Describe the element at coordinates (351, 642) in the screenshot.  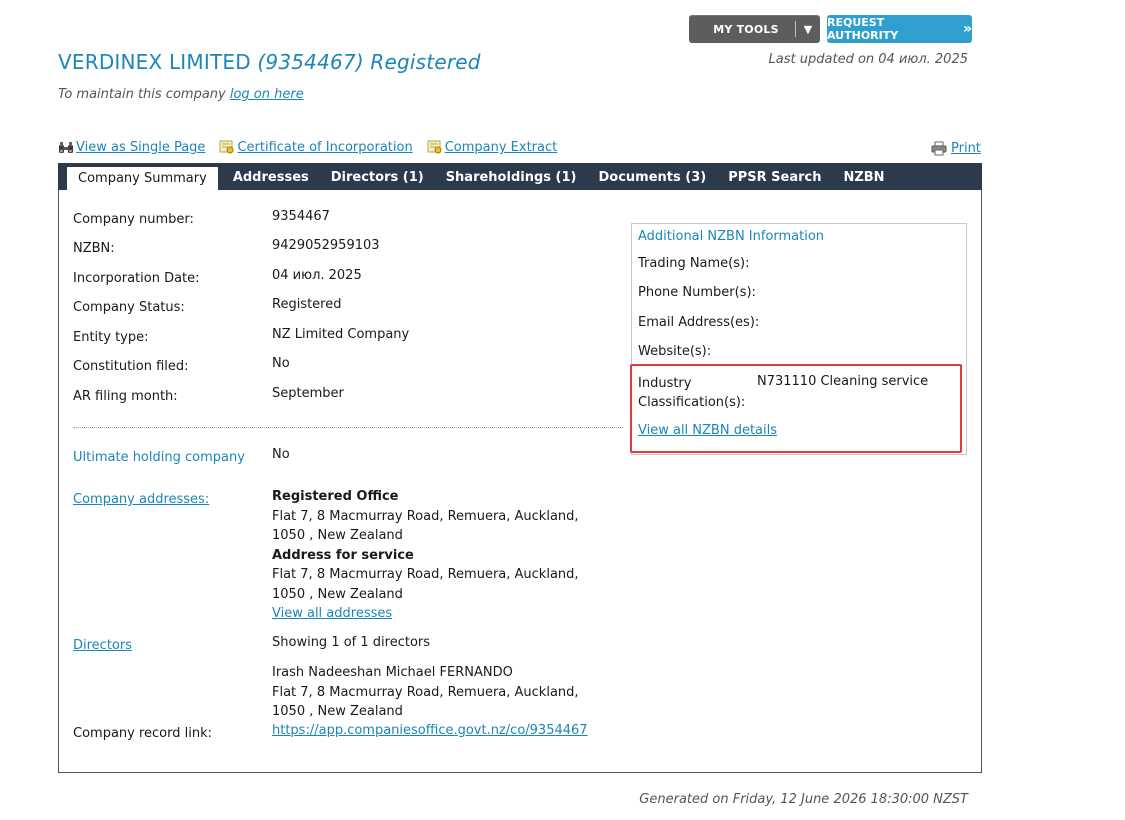
I see `directors-showing: Showing 1 of 1 directors` at that location.